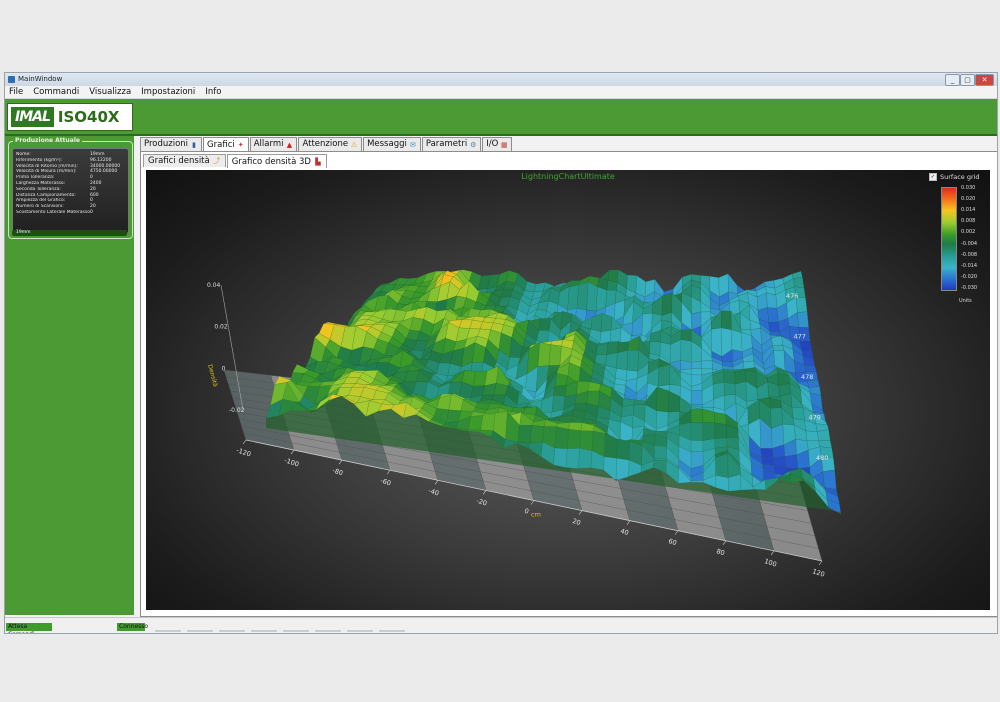 This screenshot has height=702, width=1000. I want to click on tab-label: Allarmi, so click(268, 144).